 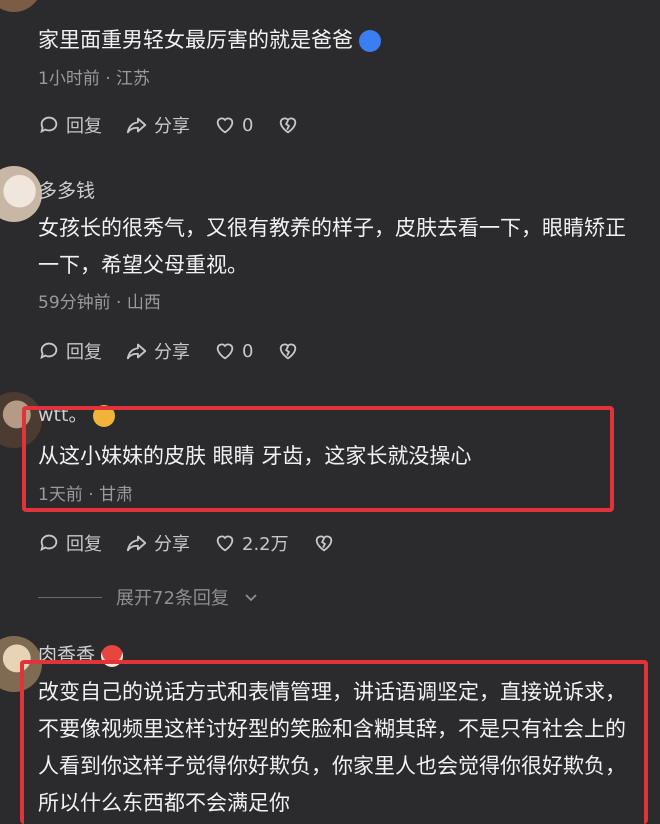 I want to click on username: 多多钱, so click(x=66, y=189).